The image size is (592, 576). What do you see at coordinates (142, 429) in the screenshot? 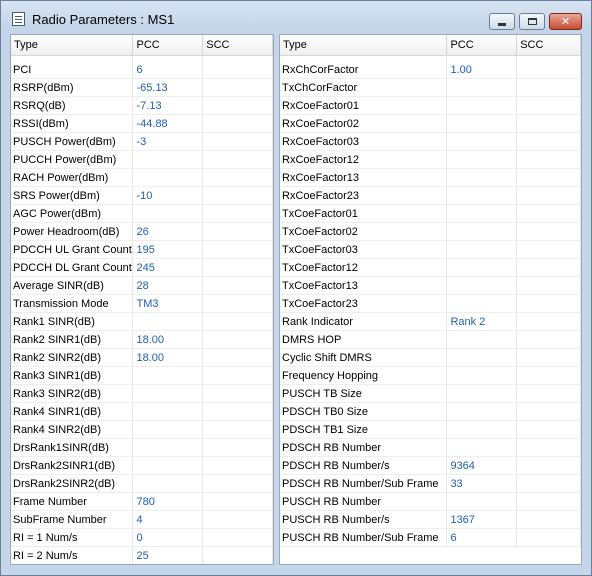
I see `table-row: Rank4 SINR2(dB)` at bounding box center [142, 429].